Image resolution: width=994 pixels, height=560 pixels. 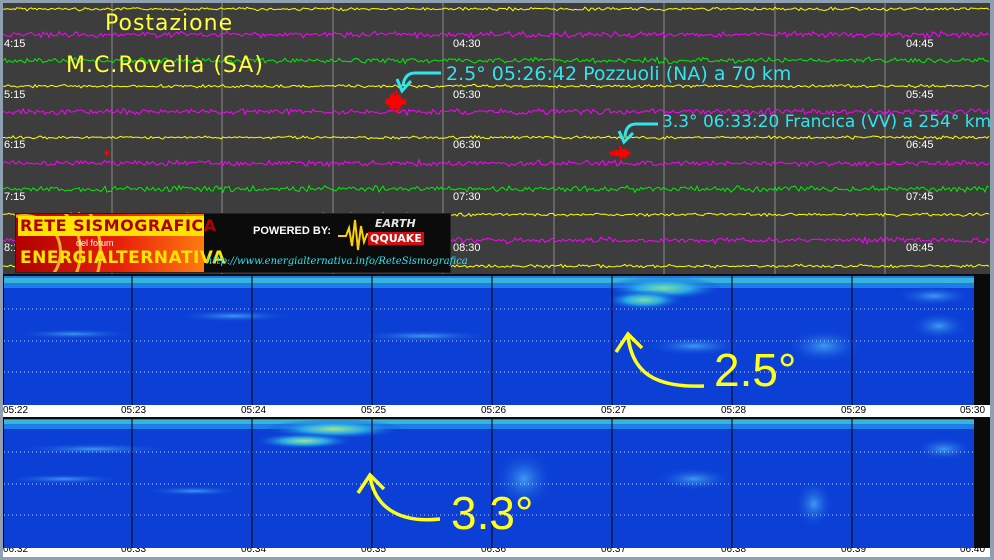 I want to click on axis-tick-label: 05:25, so click(x=374, y=410).